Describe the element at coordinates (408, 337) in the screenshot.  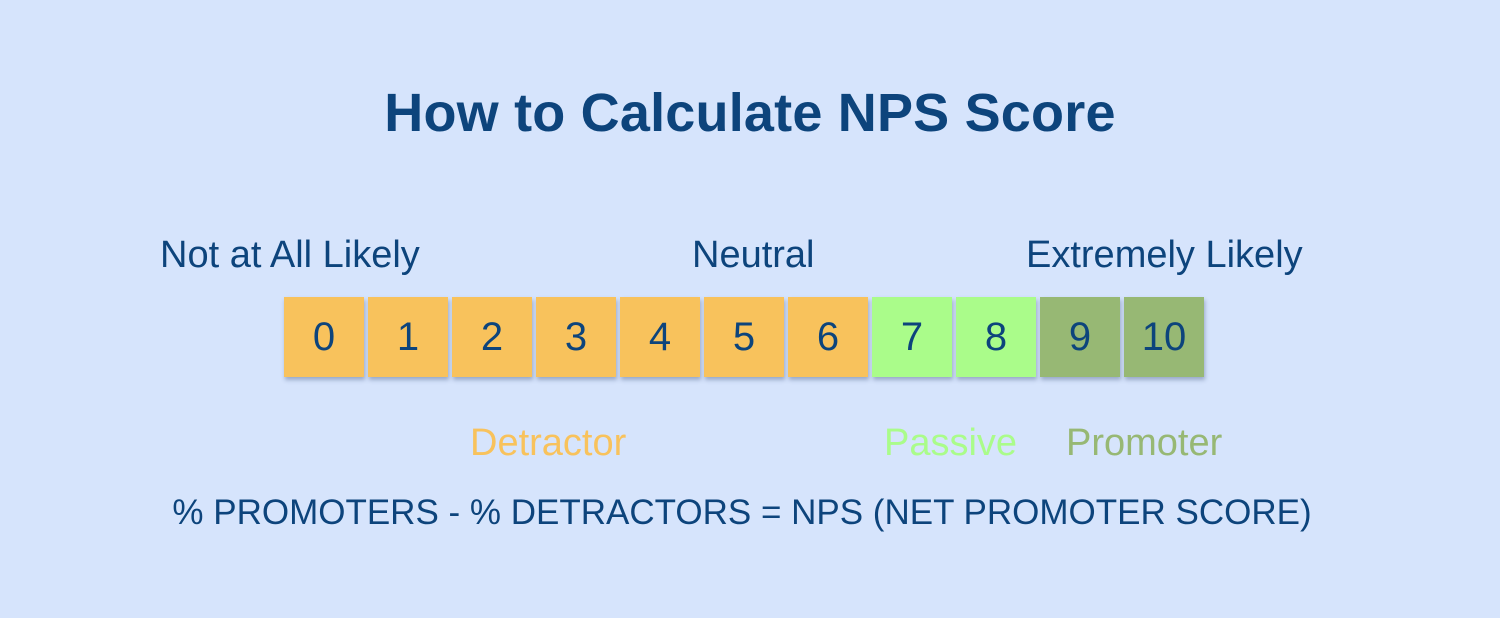
I see `score-box-1: 1` at that location.